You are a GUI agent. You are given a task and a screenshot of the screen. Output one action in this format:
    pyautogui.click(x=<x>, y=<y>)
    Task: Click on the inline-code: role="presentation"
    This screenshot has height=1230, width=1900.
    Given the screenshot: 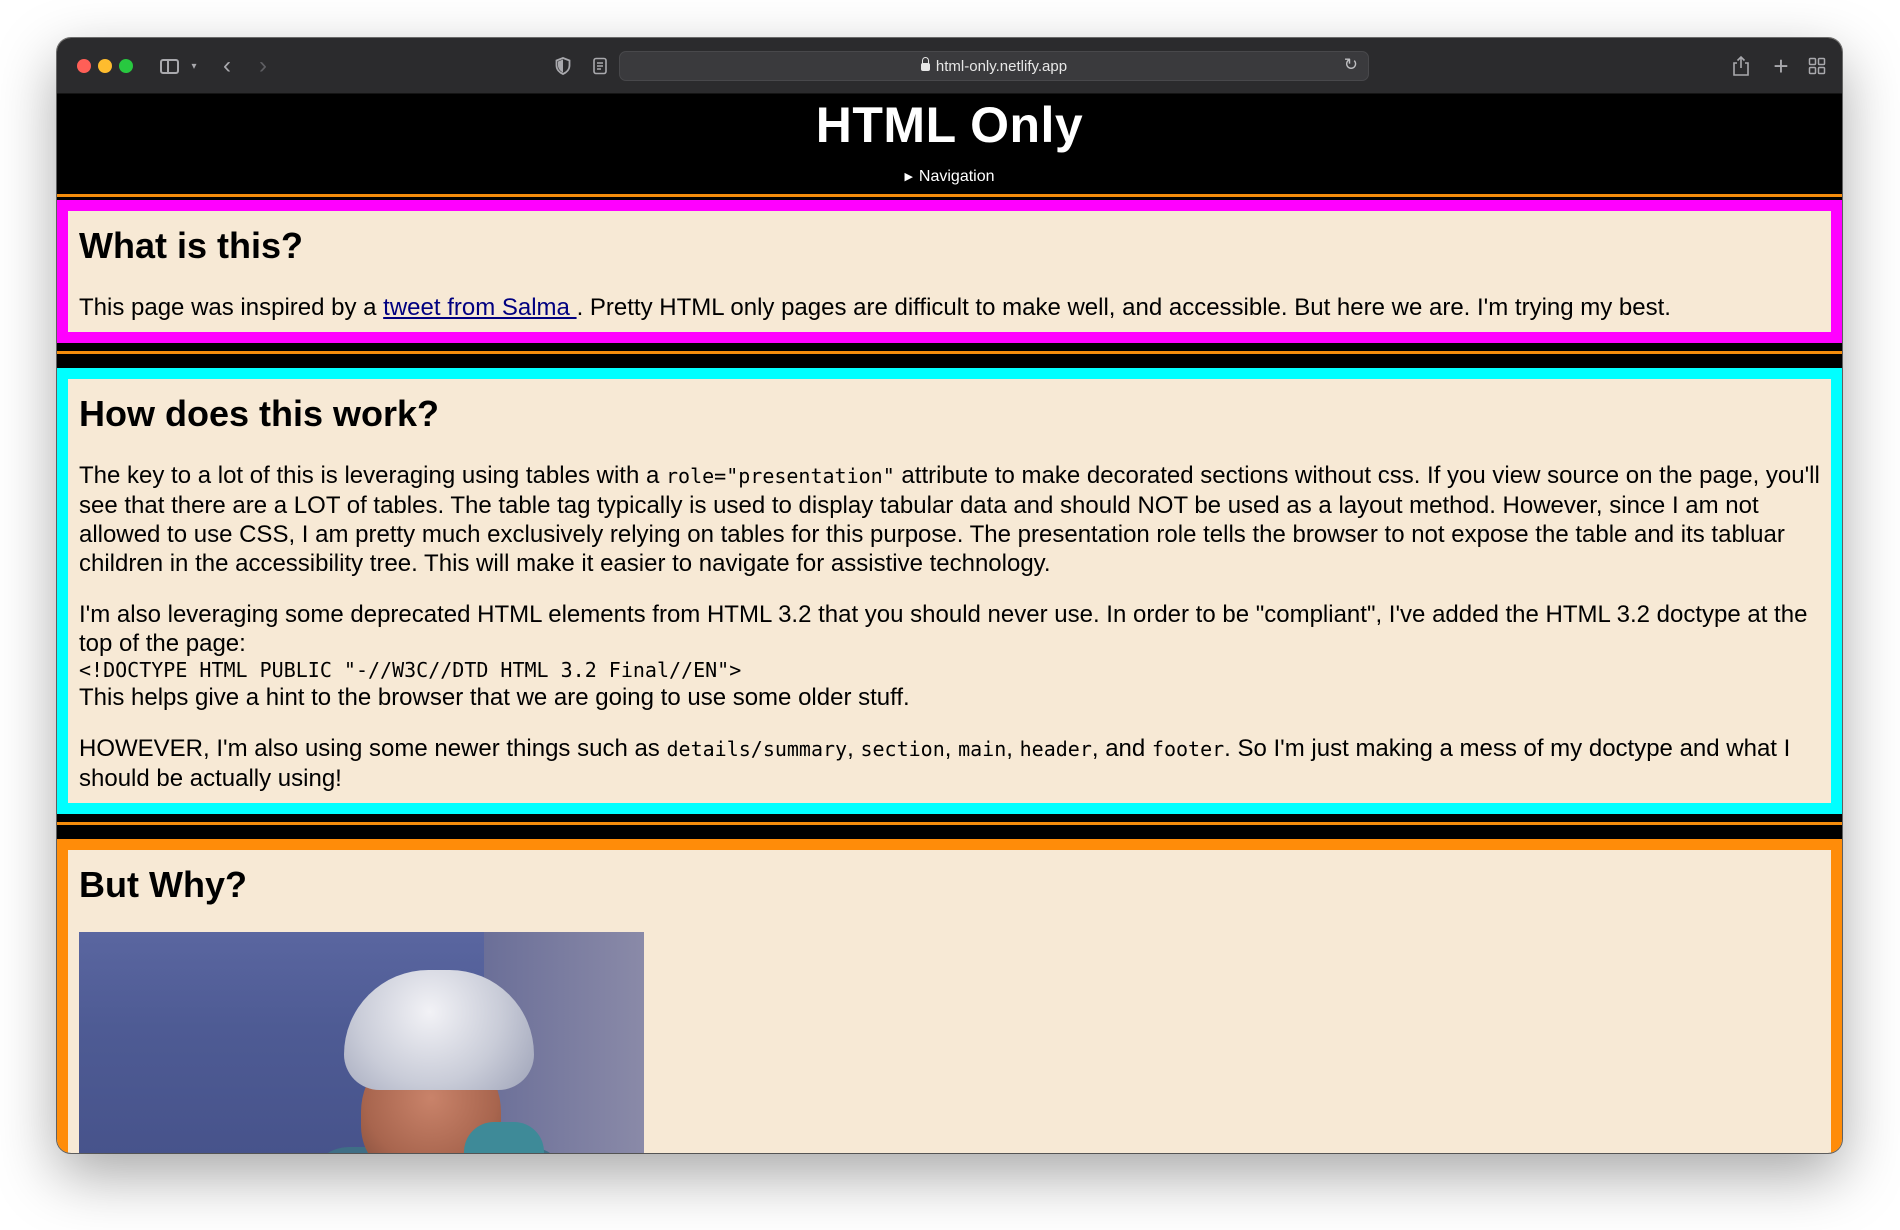 What is the action you would take?
    pyautogui.click(x=780, y=476)
    